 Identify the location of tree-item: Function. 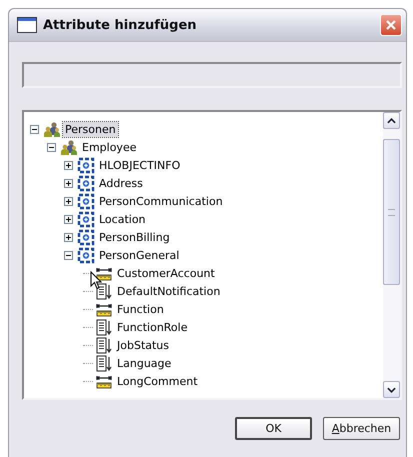
(140, 309).